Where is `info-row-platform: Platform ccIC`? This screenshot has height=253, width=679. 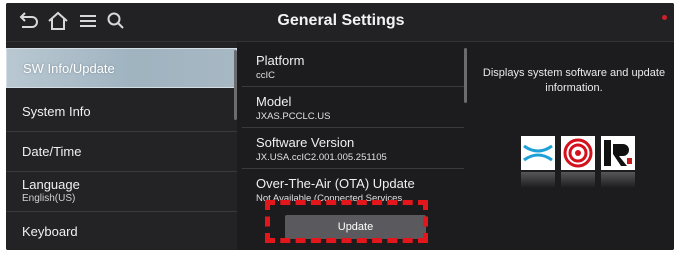 info-row-platform: Platform ccIC is located at coordinates (353, 67).